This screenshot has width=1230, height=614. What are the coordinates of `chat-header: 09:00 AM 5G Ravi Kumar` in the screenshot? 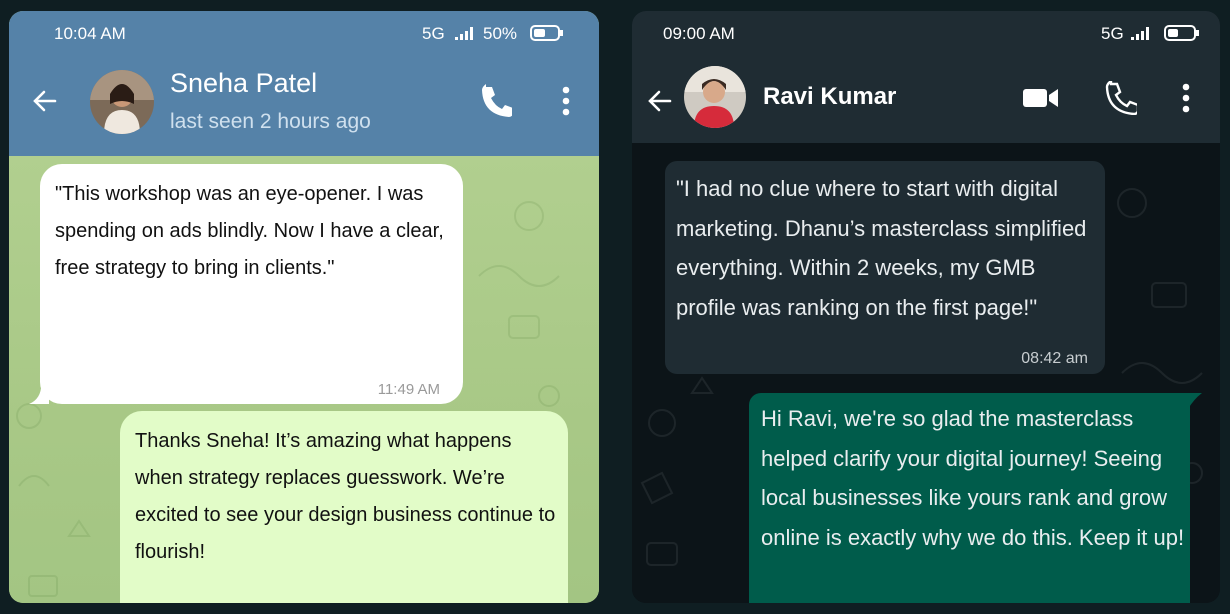 It's located at (926, 77).